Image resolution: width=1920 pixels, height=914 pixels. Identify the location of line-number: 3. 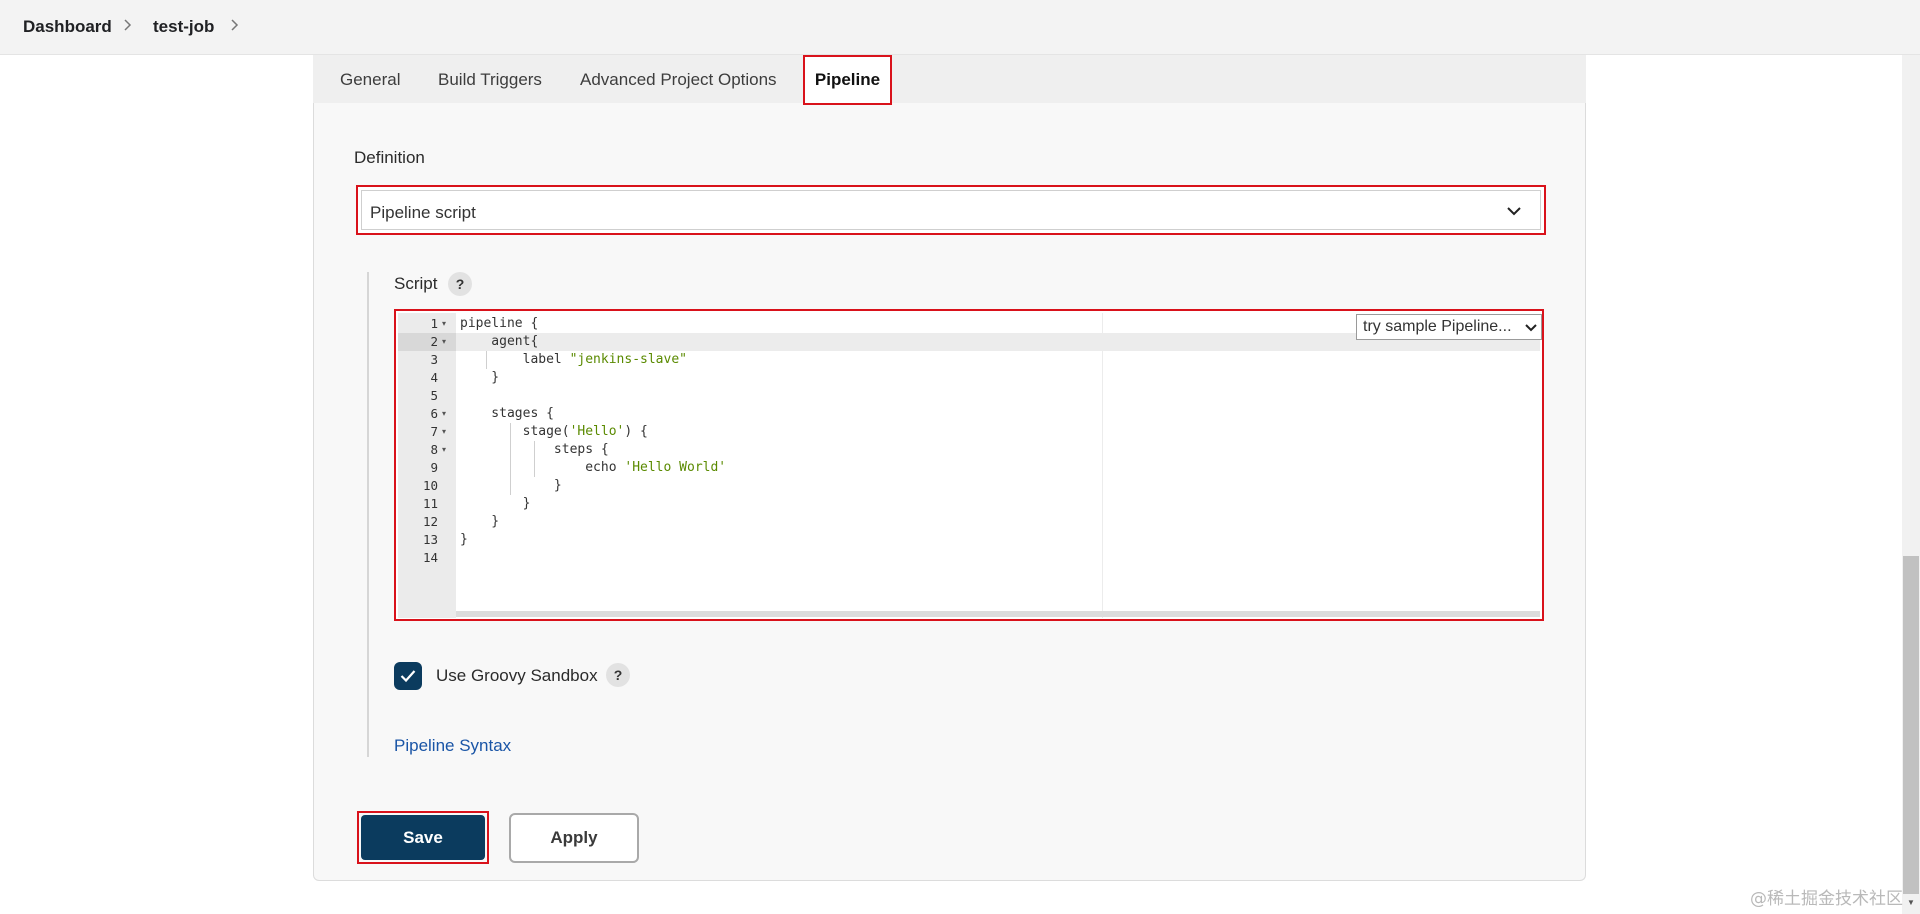
(434, 359).